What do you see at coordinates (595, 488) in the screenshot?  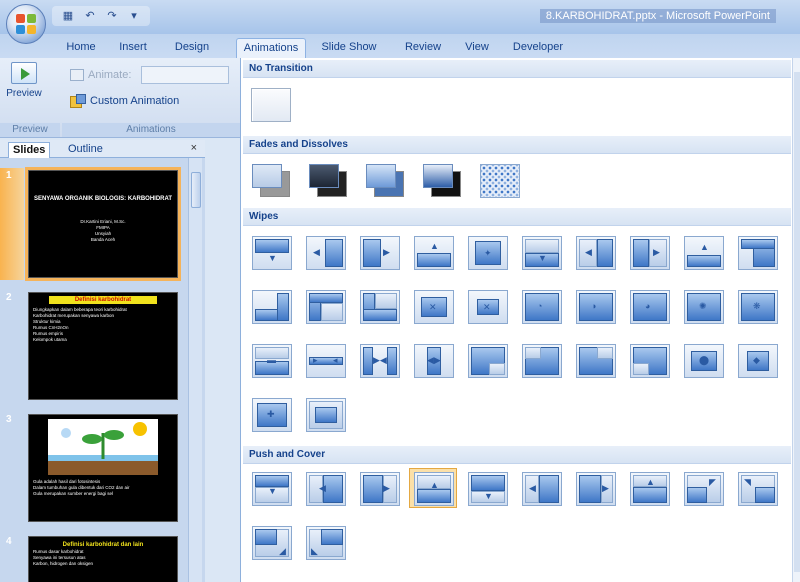 I see `effect-push-cover-7: ▶` at bounding box center [595, 488].